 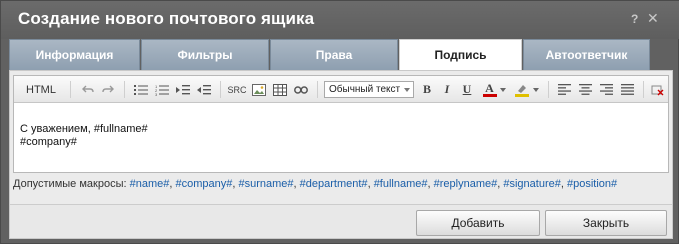 I want to click on numbered-list-icon: 123, so click(x=162, y=89).